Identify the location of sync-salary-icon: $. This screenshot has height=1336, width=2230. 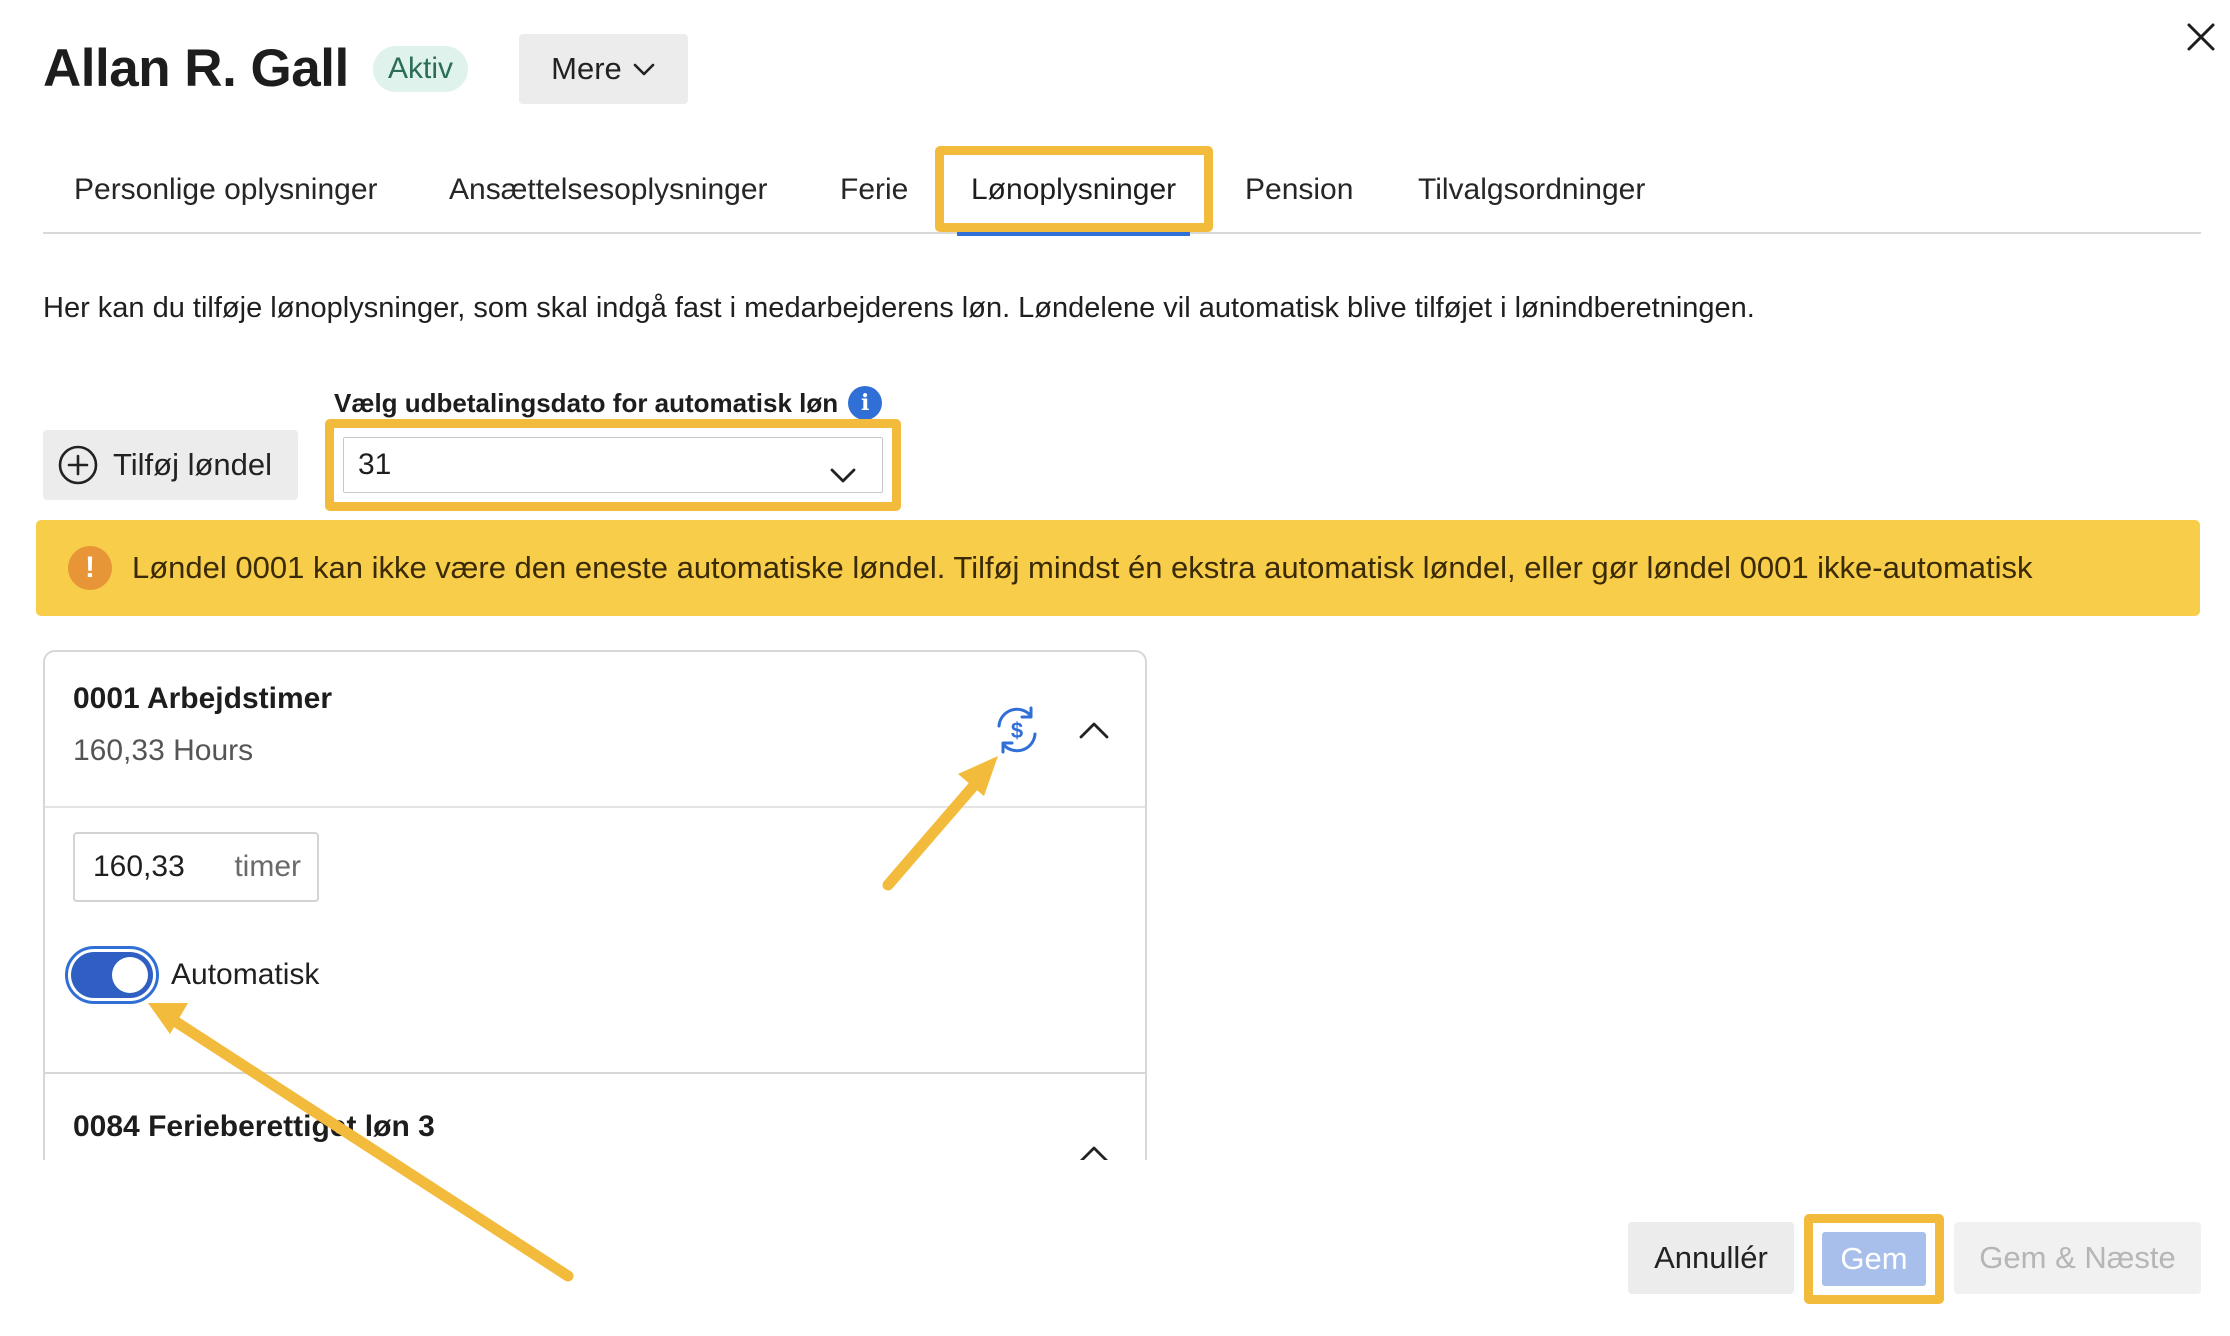
(1017, 730).